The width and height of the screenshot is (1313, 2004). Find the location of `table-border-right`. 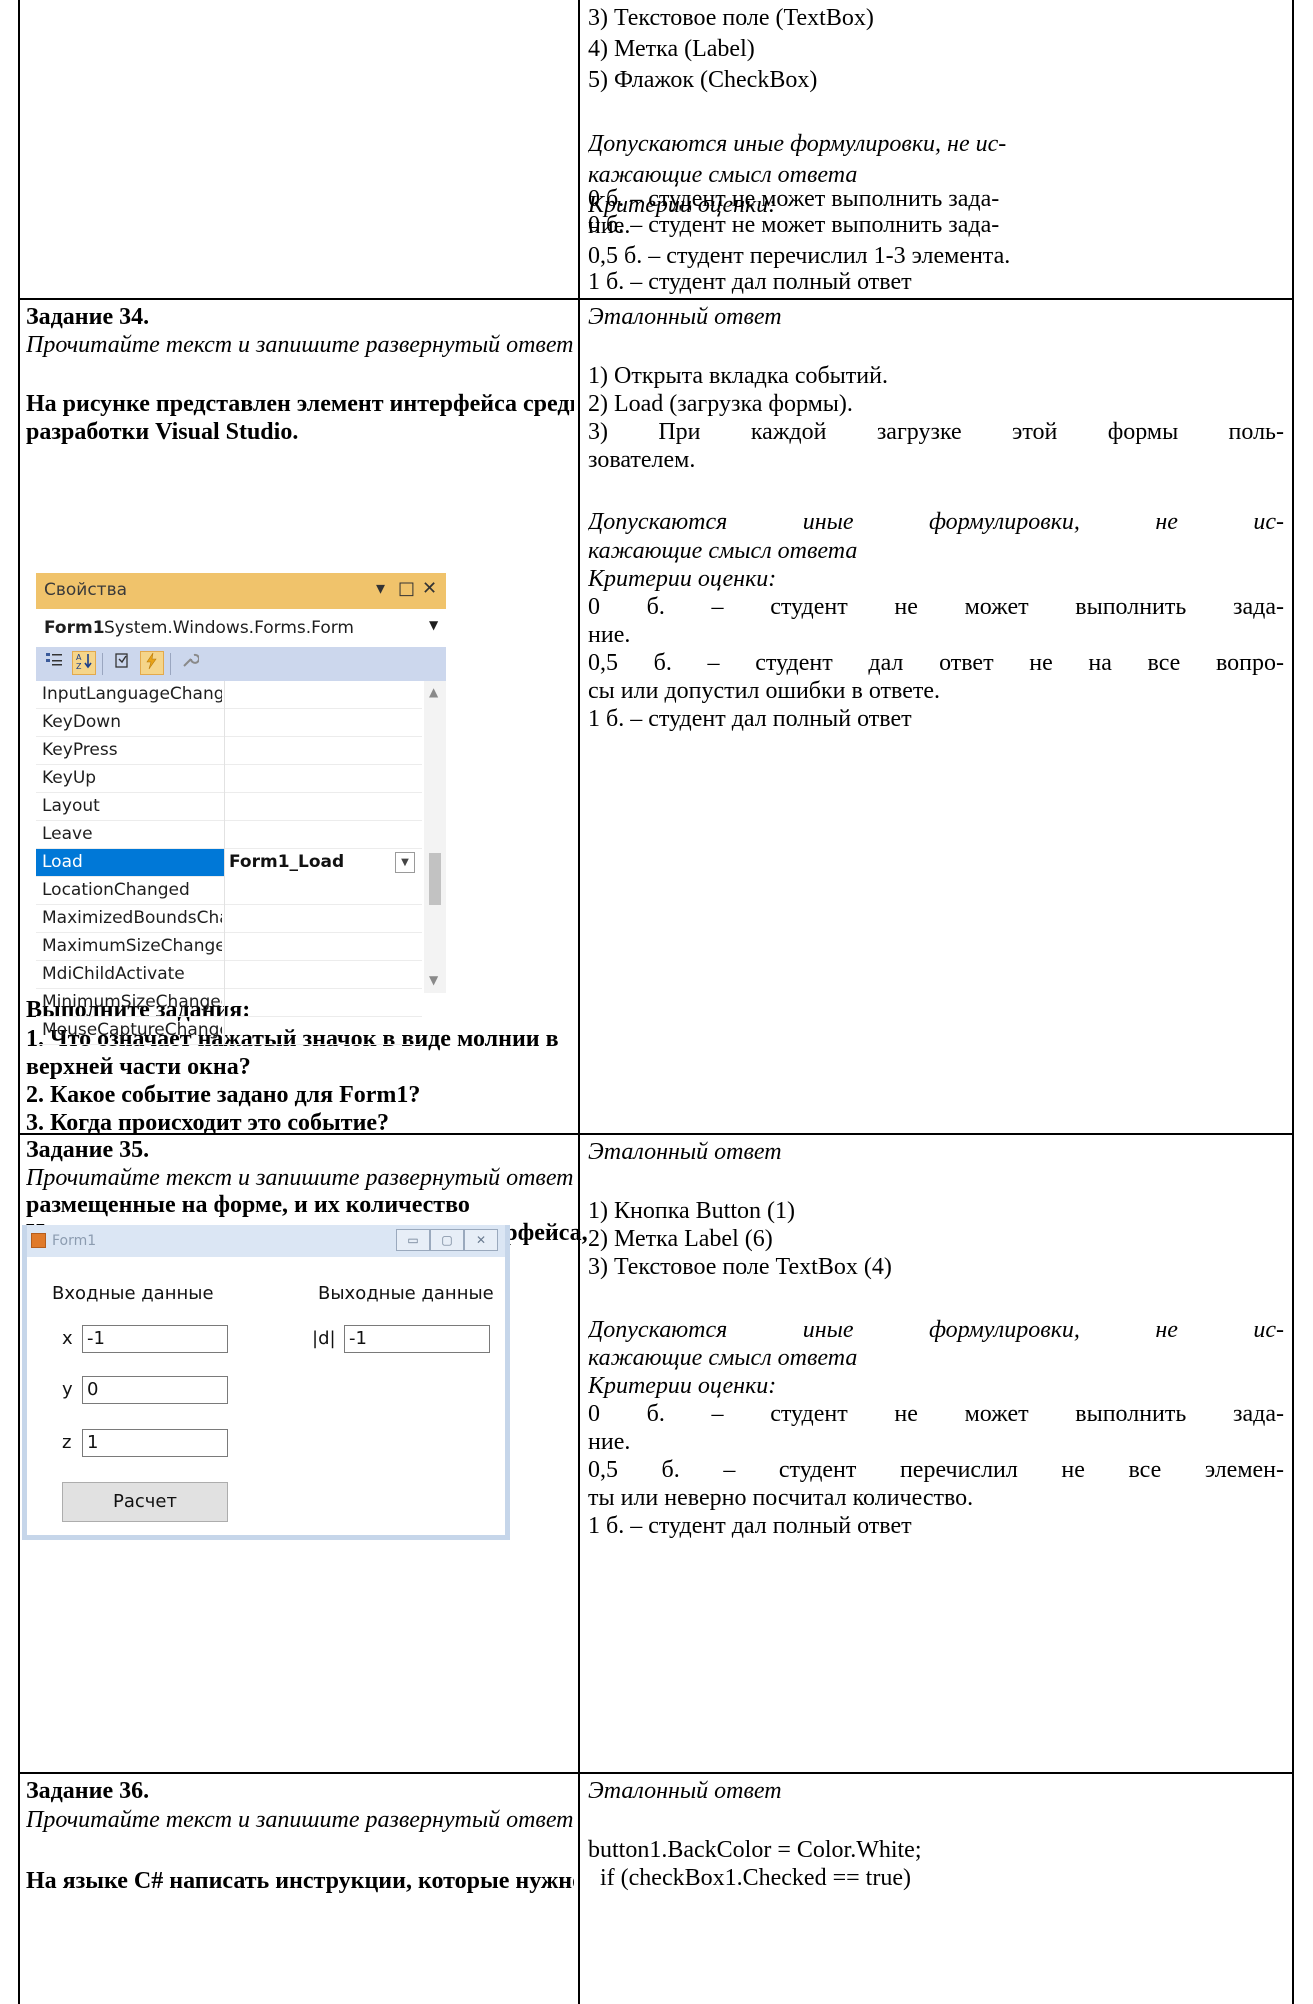

table-border-right is located at coordinates (1293, 1002).